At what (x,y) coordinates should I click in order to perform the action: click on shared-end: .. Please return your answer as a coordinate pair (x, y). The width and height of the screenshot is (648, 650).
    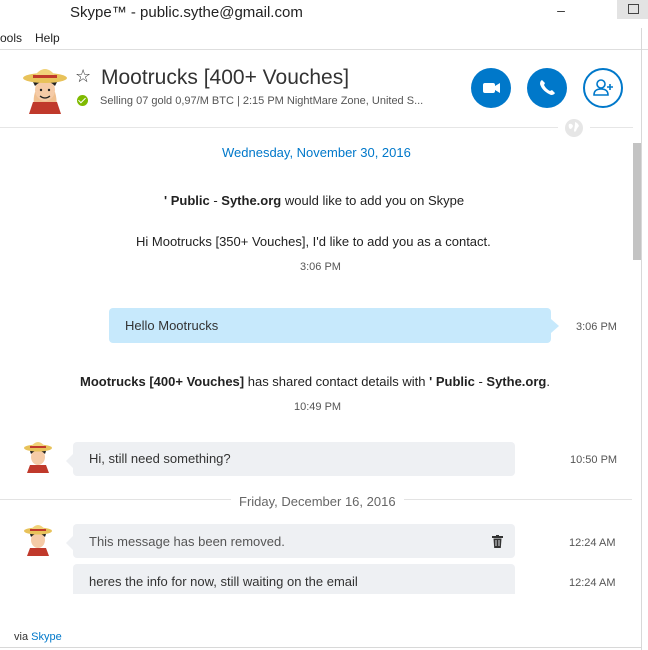
    Looking at the image, I should click on (548, 381).